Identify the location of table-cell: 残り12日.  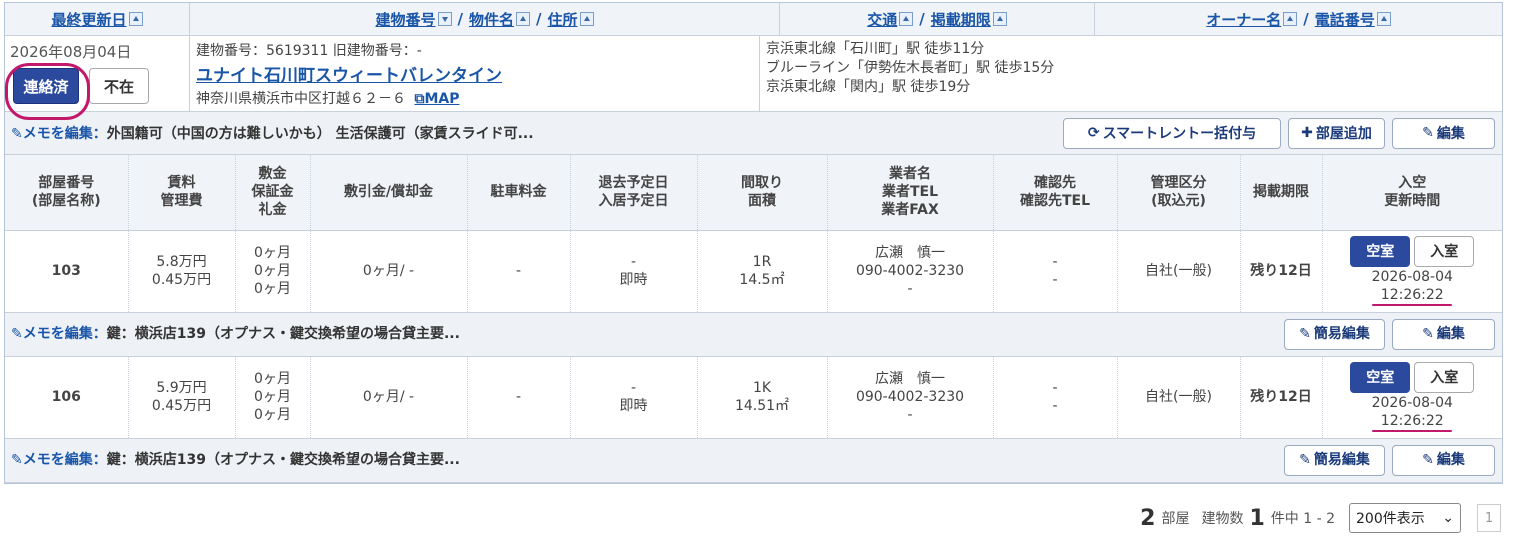
(1281, 397).